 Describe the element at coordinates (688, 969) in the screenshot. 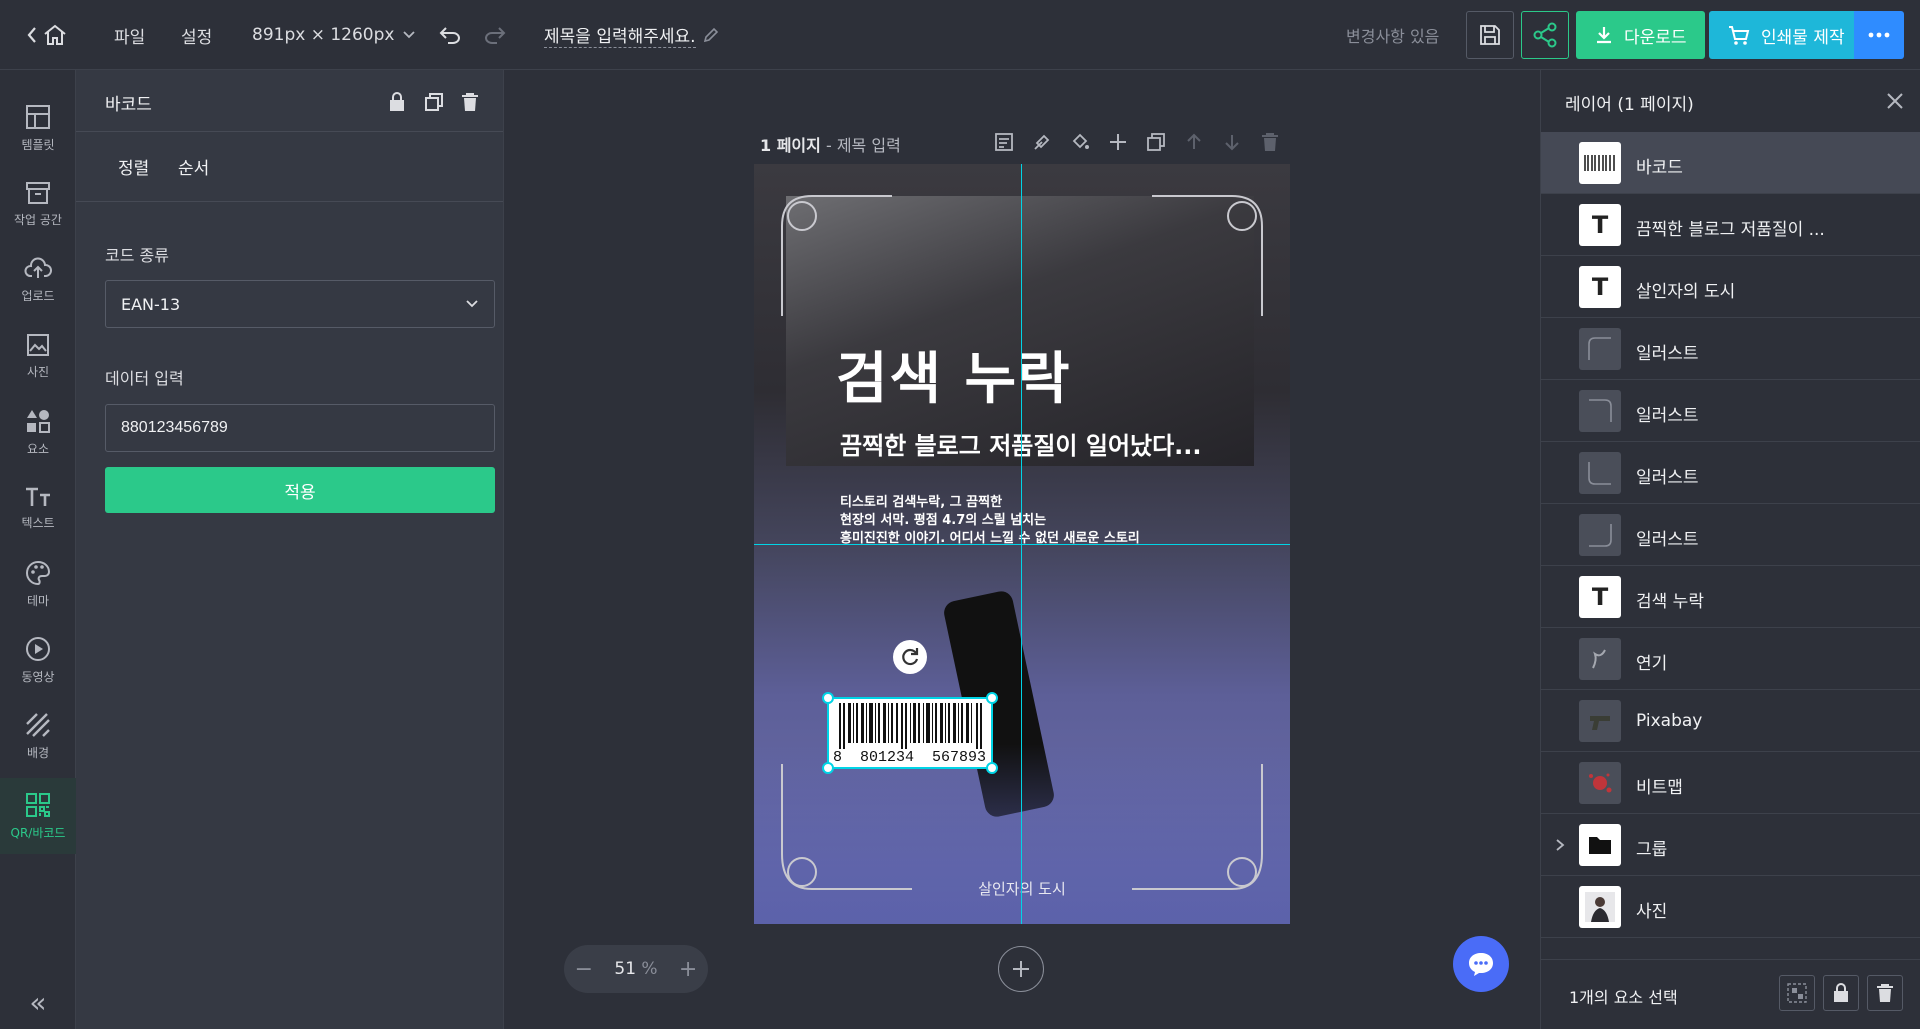

I see `zoom-in-button: +` at that location.